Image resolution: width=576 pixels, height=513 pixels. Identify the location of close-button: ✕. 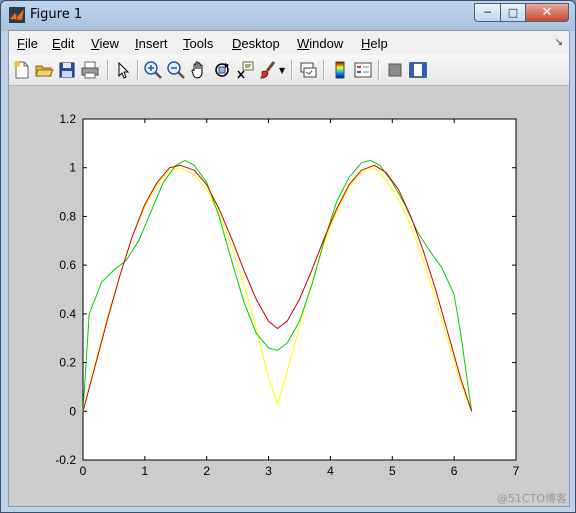
(547, 12).